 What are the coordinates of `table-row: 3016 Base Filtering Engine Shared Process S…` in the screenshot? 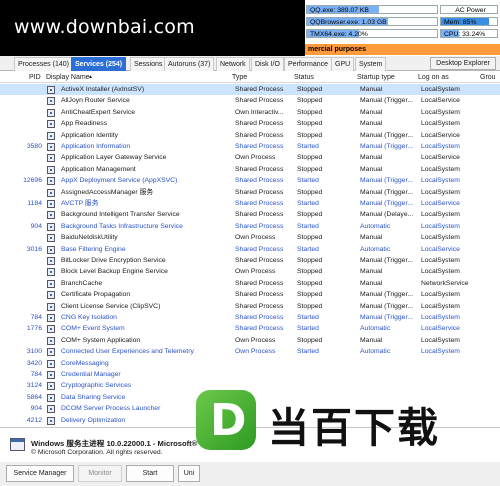 It's located at (250, 249).